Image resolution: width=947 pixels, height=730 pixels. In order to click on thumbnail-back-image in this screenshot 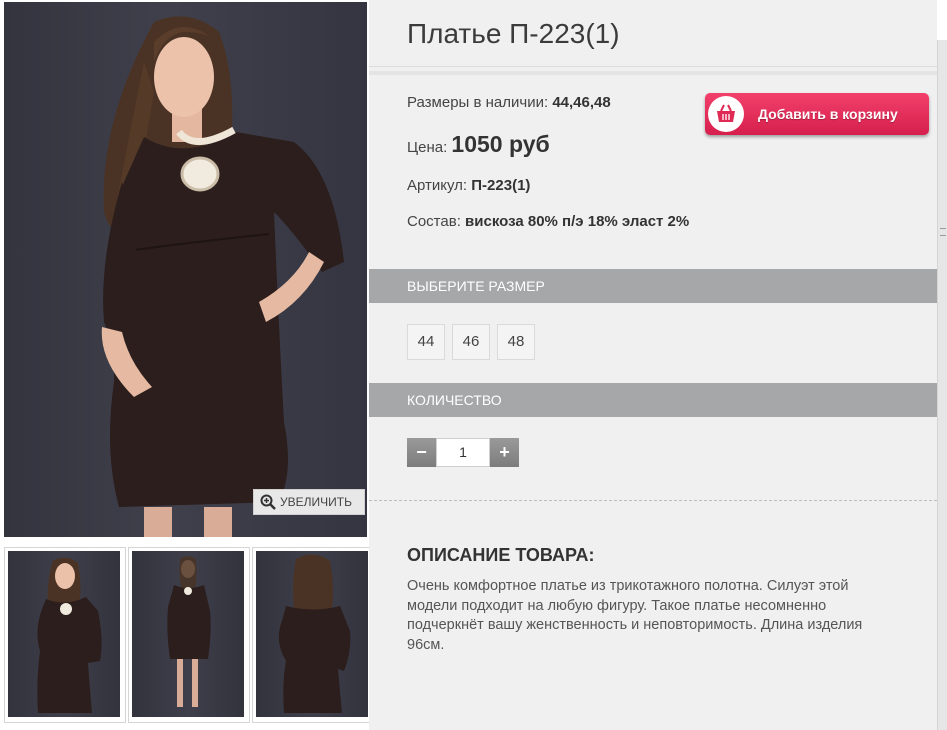, I will do `click(314, 633)`.